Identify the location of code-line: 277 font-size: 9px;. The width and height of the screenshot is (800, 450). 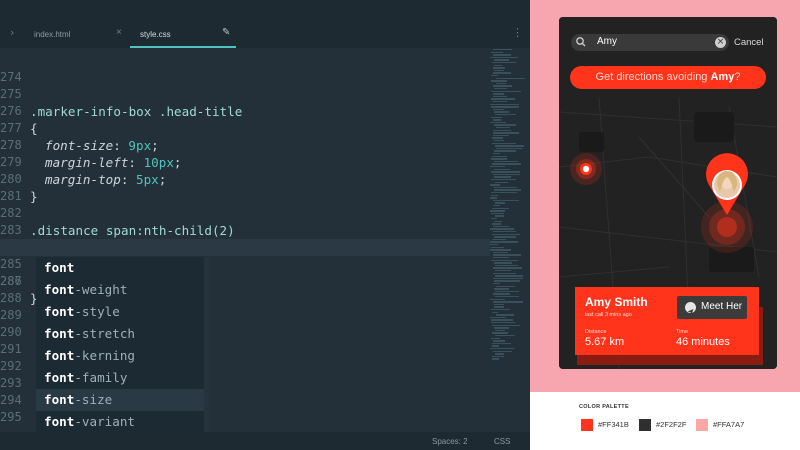
(245, 128).